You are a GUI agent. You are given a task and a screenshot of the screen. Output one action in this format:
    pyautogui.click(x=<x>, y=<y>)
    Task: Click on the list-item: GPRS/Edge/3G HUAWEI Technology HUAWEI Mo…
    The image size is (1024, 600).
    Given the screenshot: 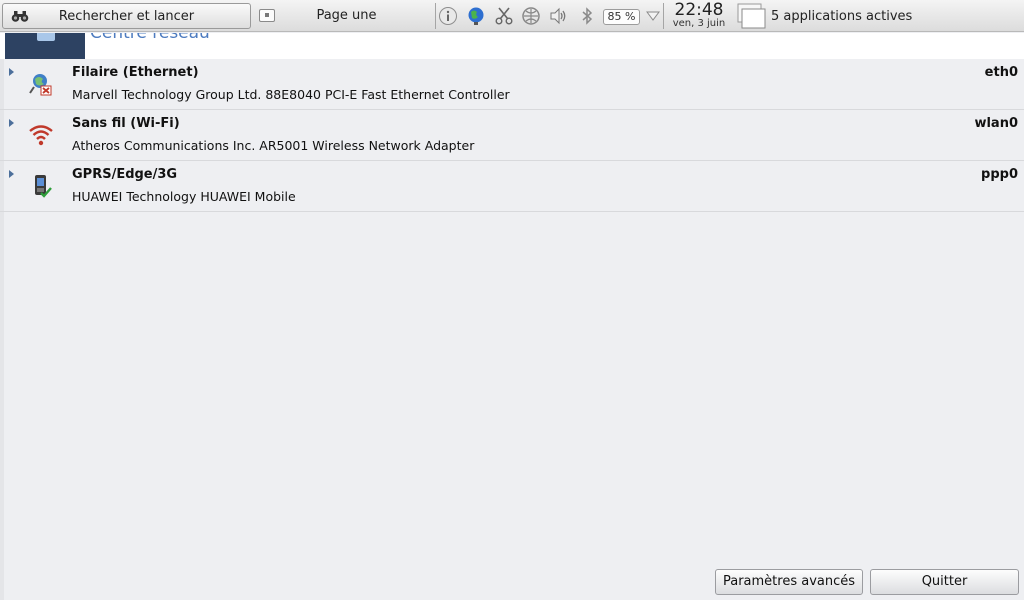 What is the action you would take?
    pyautogui.click(x=512, y=186)
    